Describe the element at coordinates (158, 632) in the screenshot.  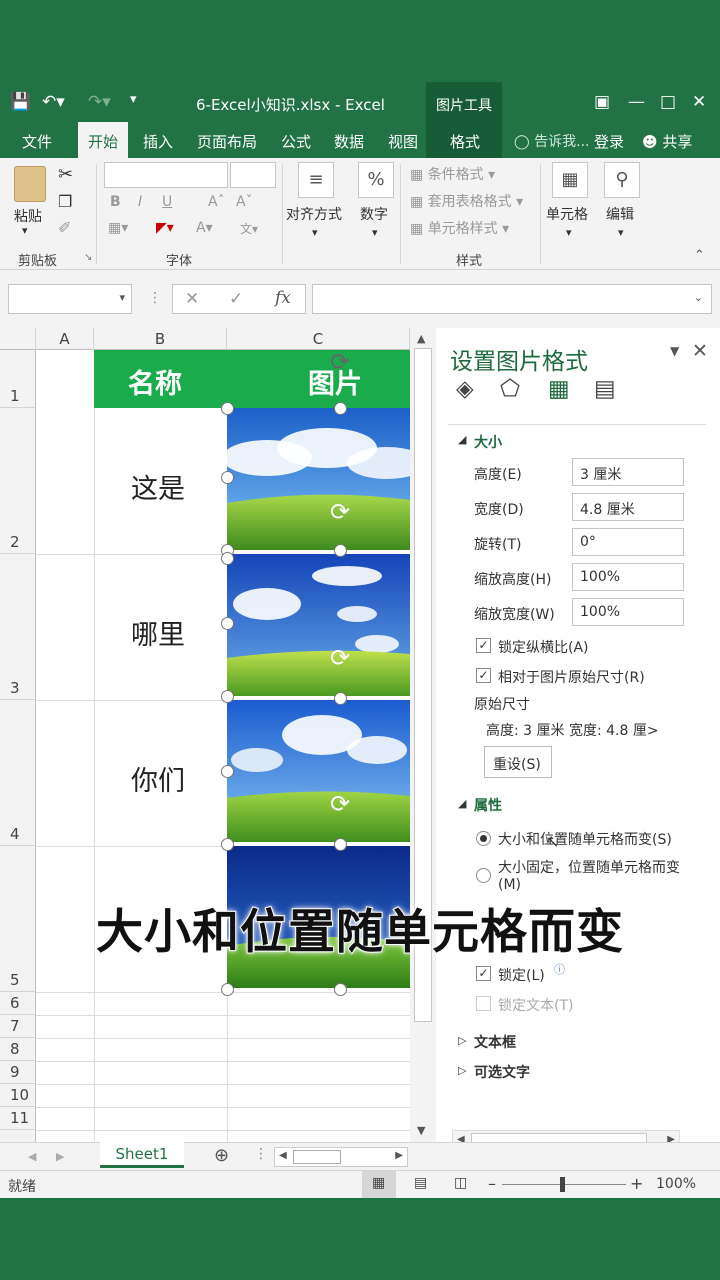
I see `cell-b3: 哪里` at that location.